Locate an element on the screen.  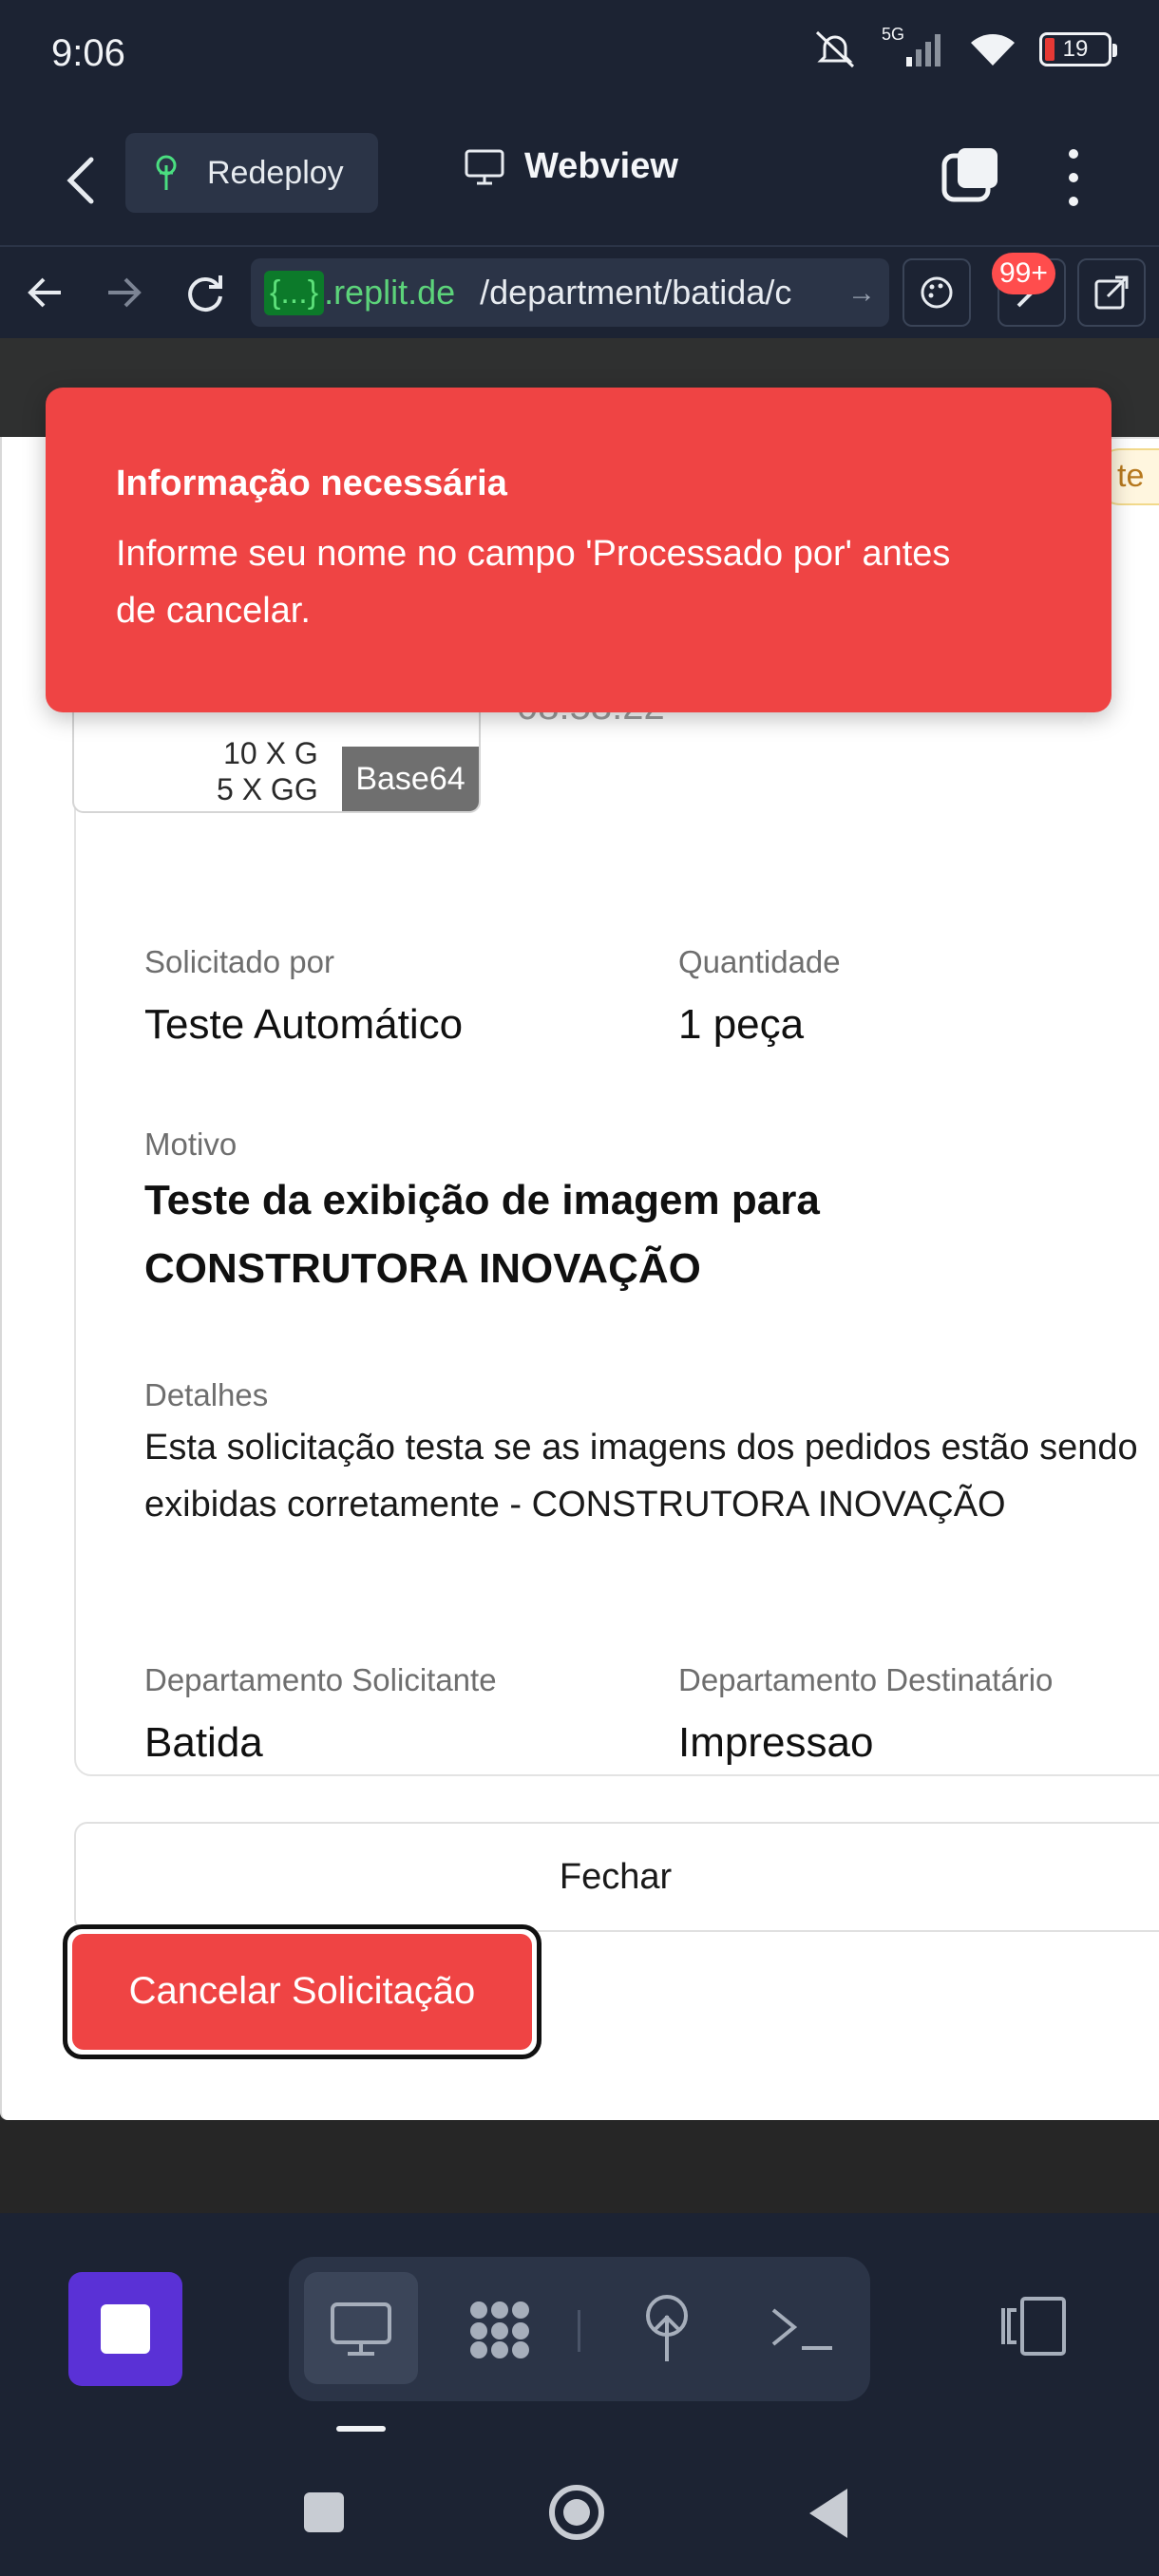
browser-back-icon is located at coordinates (45, 292).